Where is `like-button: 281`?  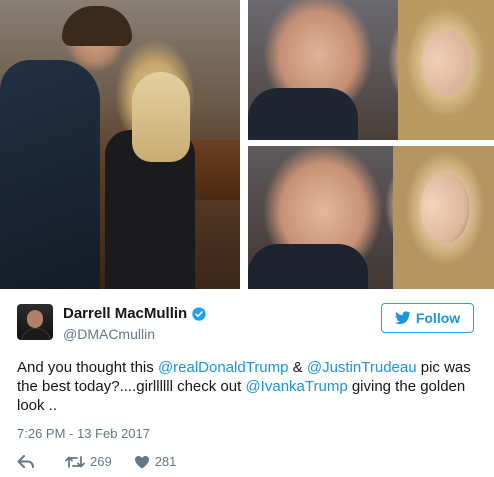 like-button: 281 is located at coordinates (155, 461).